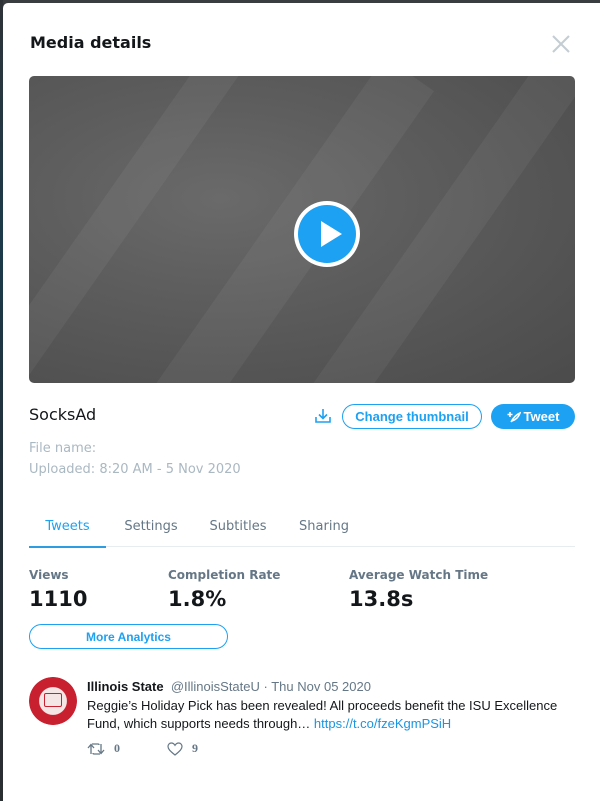  Describe the element at coordinates (151, 526) in the screenshot. I see `tab-settings: Settings` at that location.